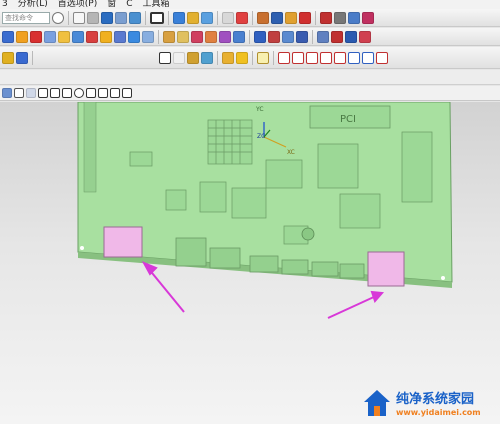 The height and width of the screenshot is (424, 500). What do you see at coordinates (111, 4) in the screenshot?
I see `menu-window: 窗` at bounding box center [111, 4].